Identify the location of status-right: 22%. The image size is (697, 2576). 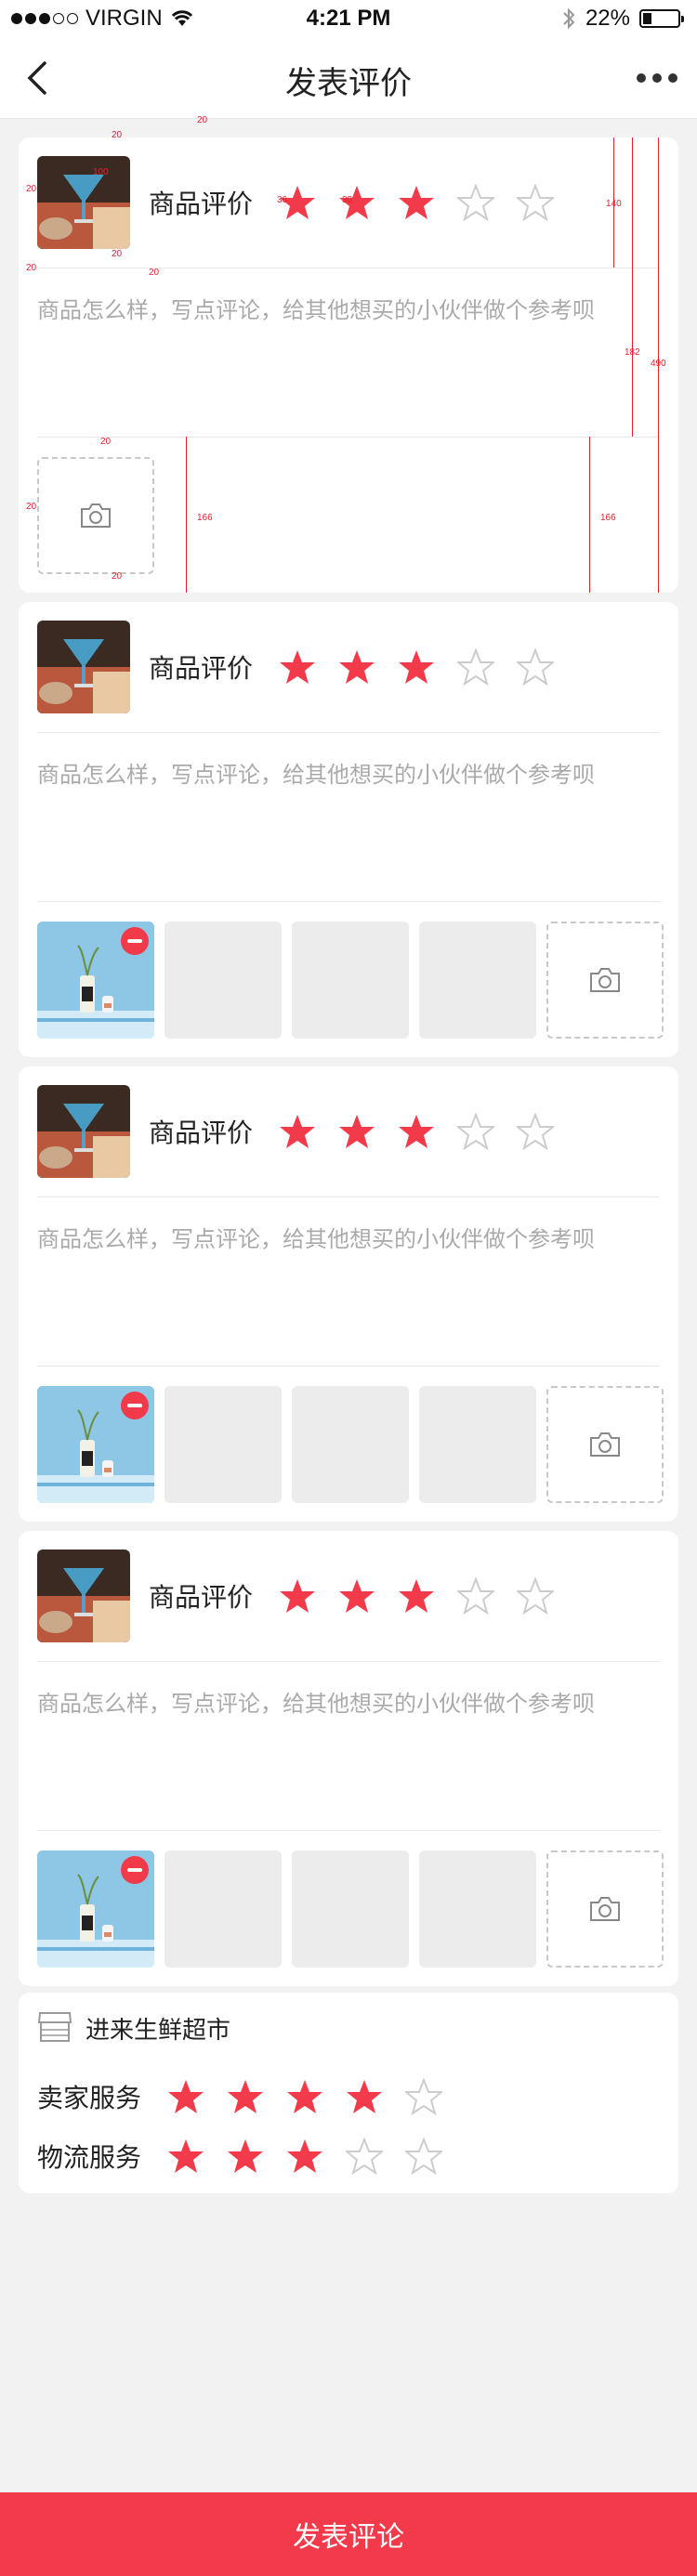
(622, 19).